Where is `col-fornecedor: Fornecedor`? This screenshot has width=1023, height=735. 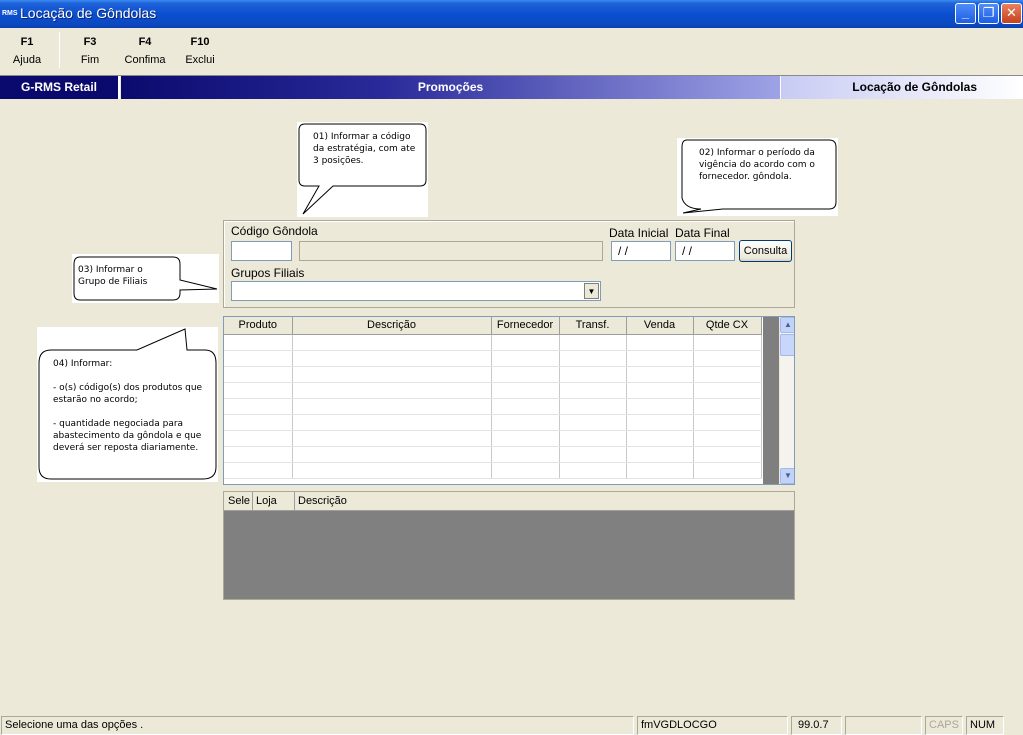 col-fornecedor: Fornecedor is located at coordinates (525, 326).